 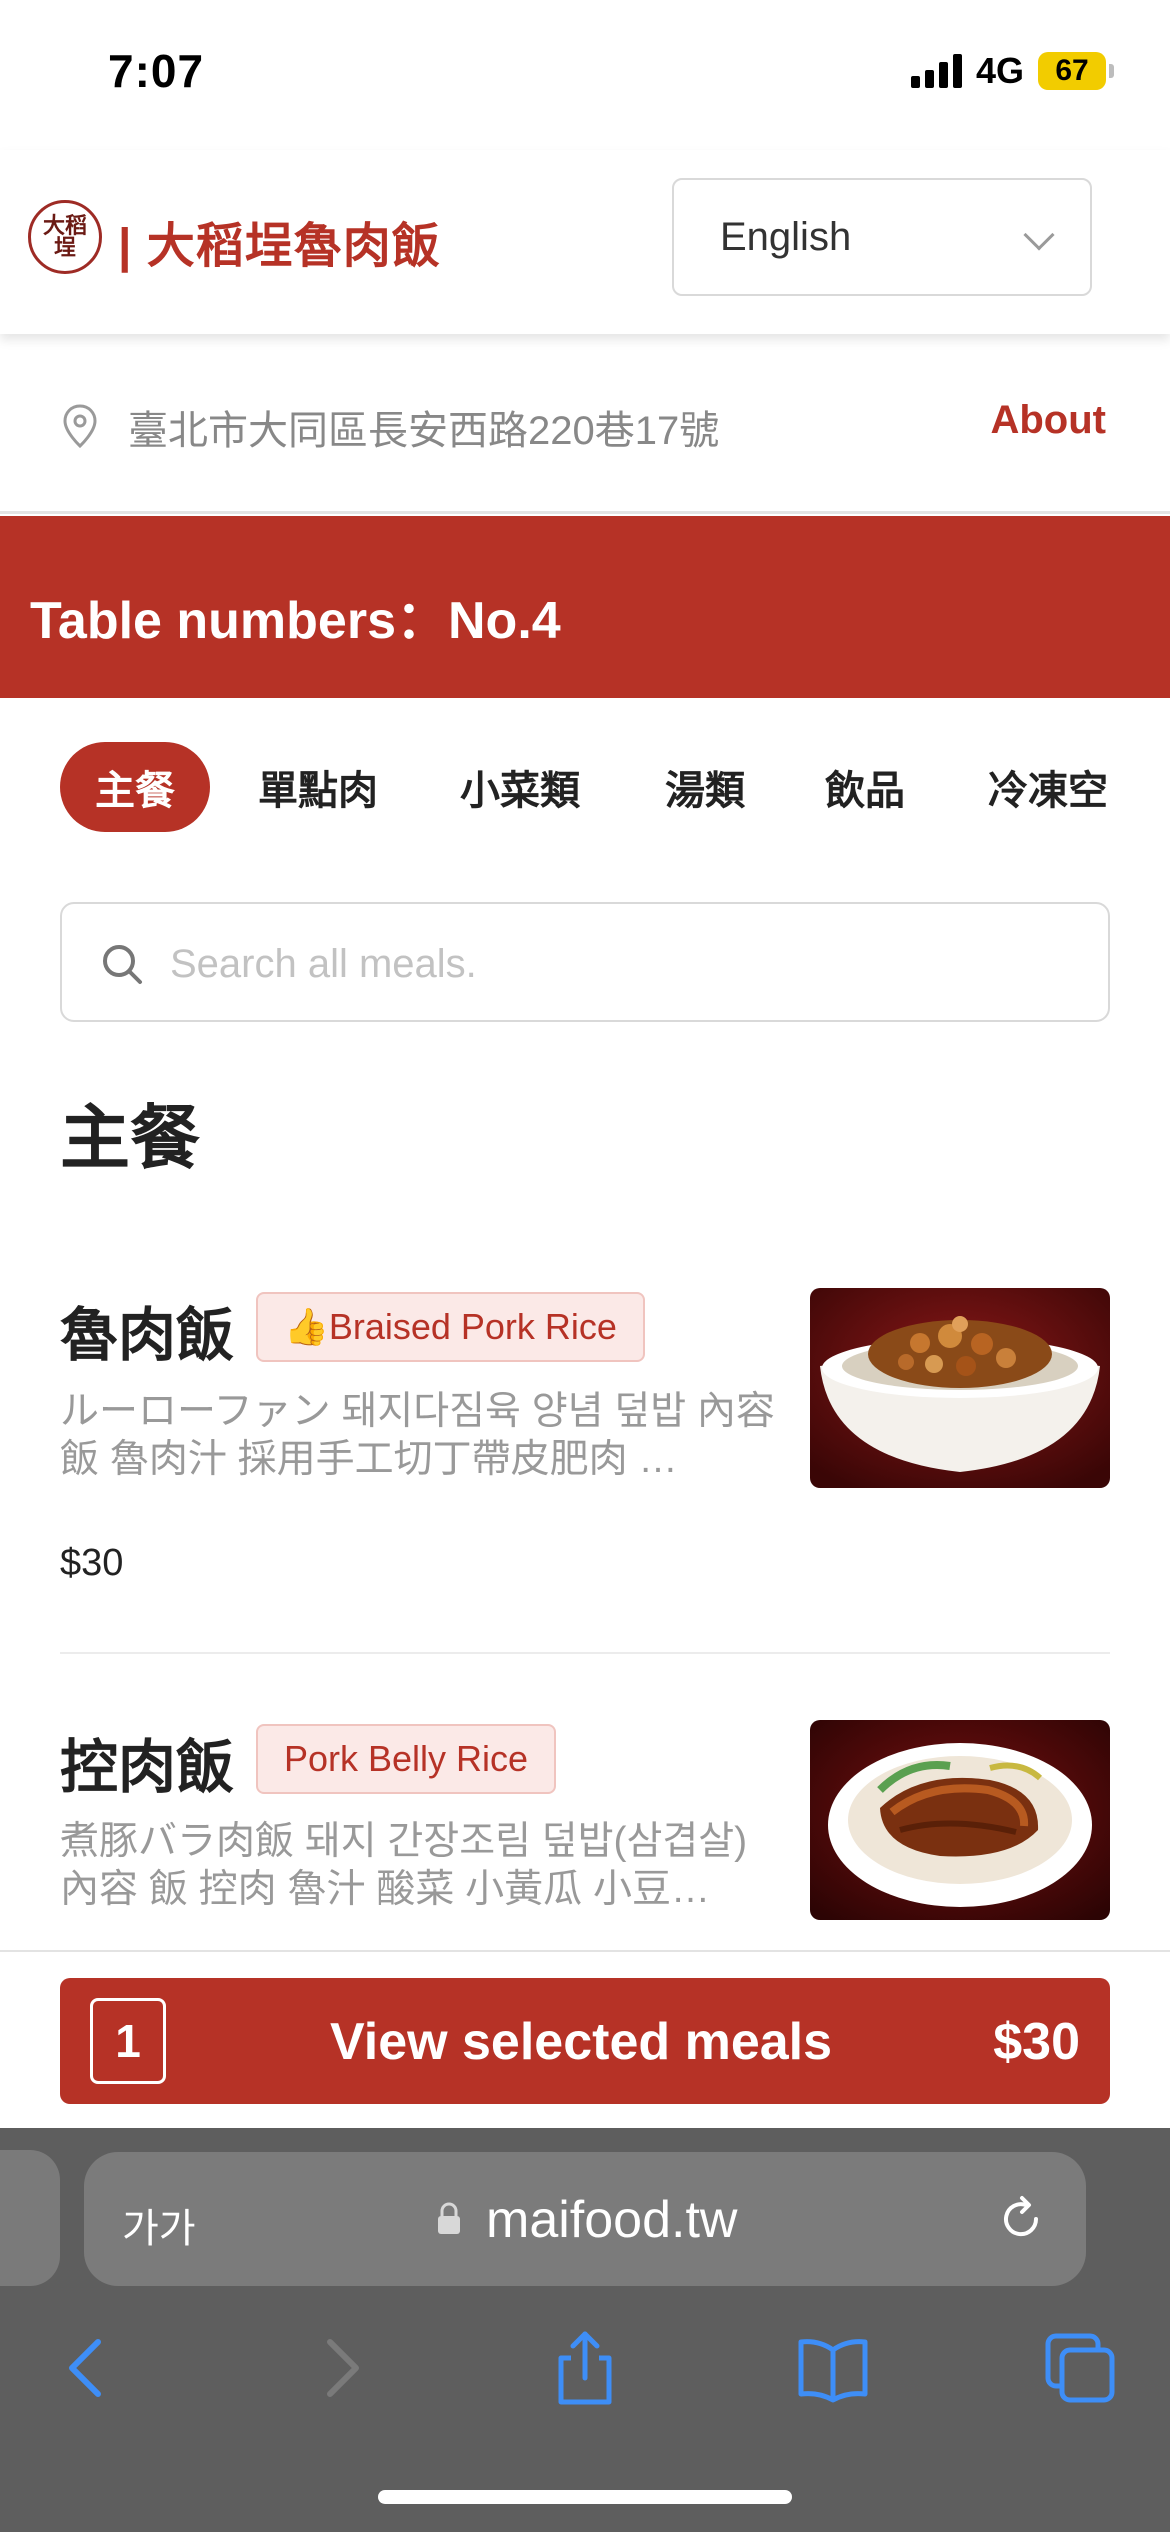 What do you see at coordinates (585, 75) in the screenshot?
I see `status-bar: 7:07 4G 67` at bounding box center [585, 75].